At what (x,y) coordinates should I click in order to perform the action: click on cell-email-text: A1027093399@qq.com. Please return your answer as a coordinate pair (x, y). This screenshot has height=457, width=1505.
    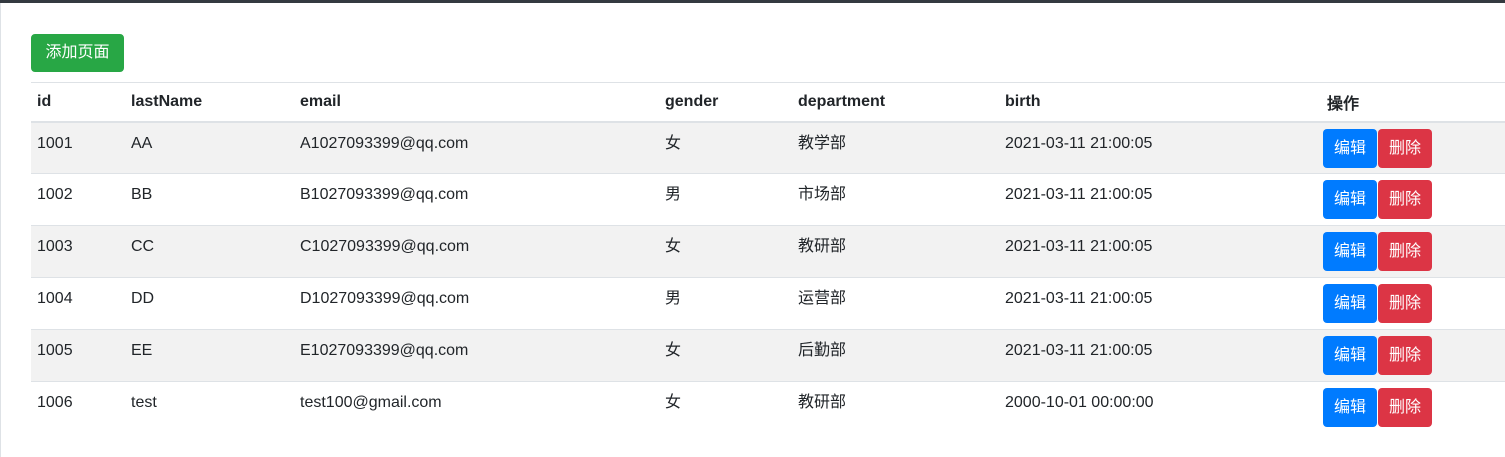
    Looking at the image, I should click on (384, 143).